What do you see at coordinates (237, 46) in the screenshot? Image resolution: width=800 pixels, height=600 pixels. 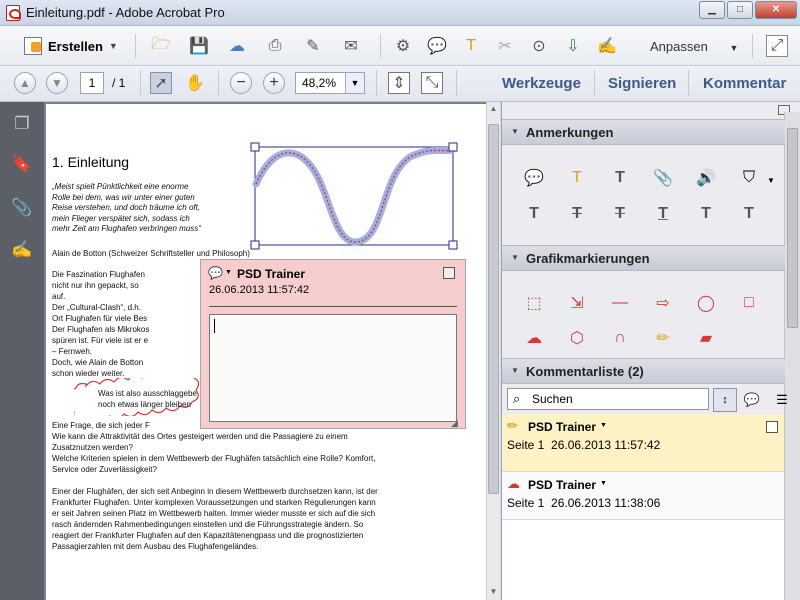 I see `upload-cloud-icon: ☁` at bounding box center [237, 46].